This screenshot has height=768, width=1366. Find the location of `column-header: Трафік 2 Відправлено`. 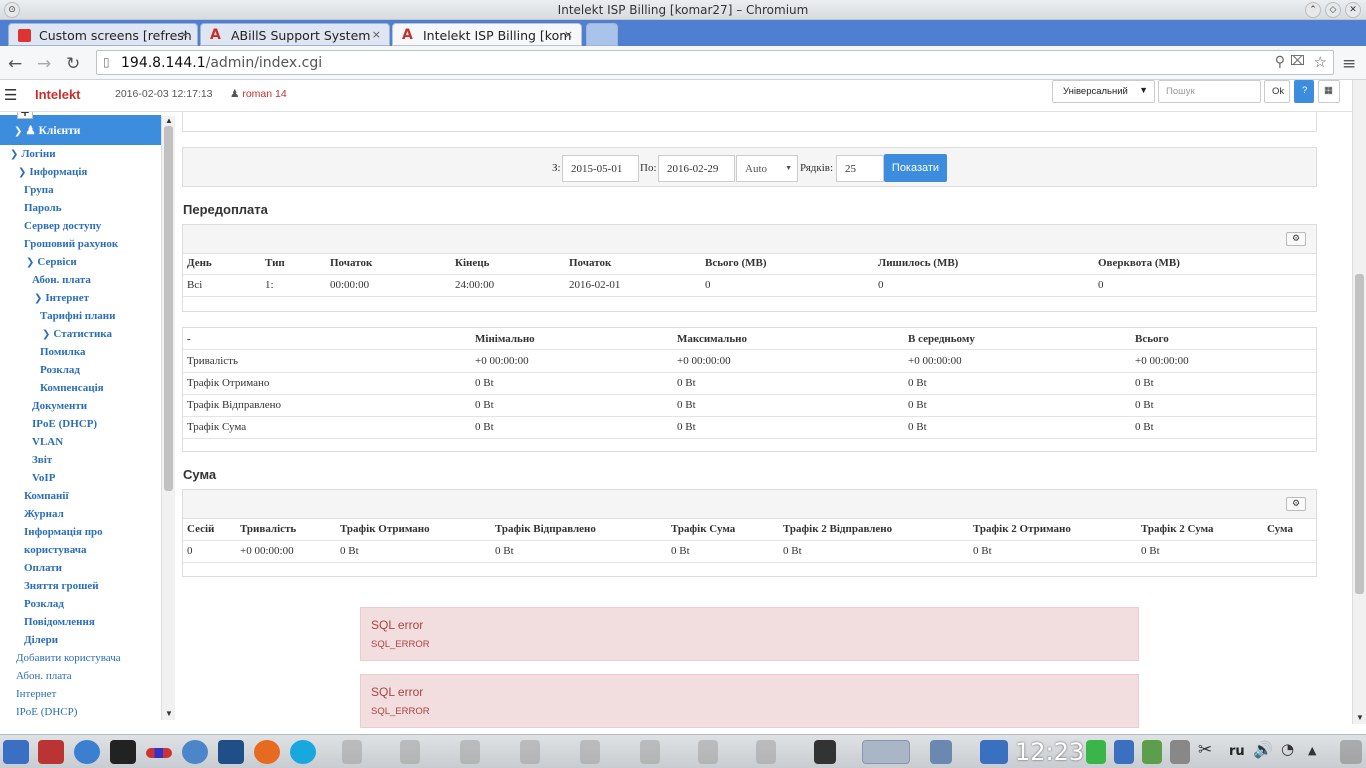

column-header: Трафік 2 Відправлено is located at coordinates (837, 529).